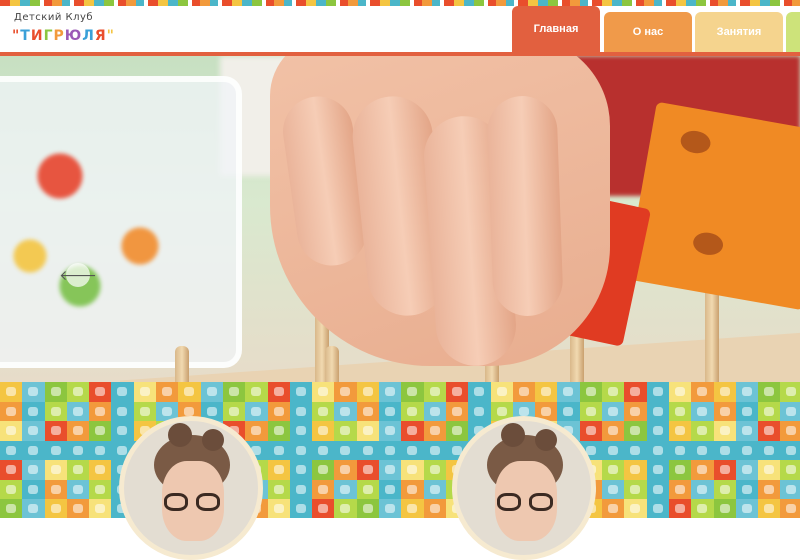 Image resolution: width=800 pixels, height=560 pixels. What do you see at coordinates (48, 36) in the screenshot?
I see `logo-letter: Г` at bounding box center [48, 36].